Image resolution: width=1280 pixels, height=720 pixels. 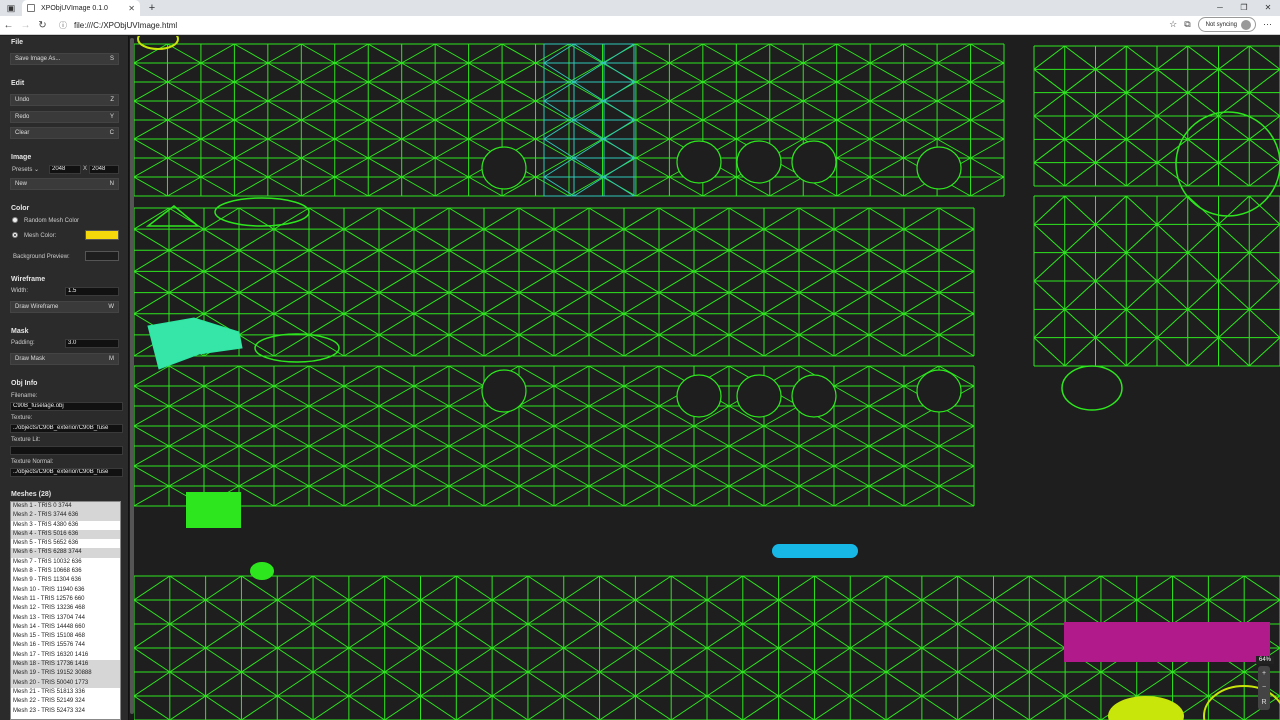 What do you see at coordinates (66, 406) in the screenshot?
I see `filename-field: C90B_fuselage.obj` at bounding box center [66, 406].